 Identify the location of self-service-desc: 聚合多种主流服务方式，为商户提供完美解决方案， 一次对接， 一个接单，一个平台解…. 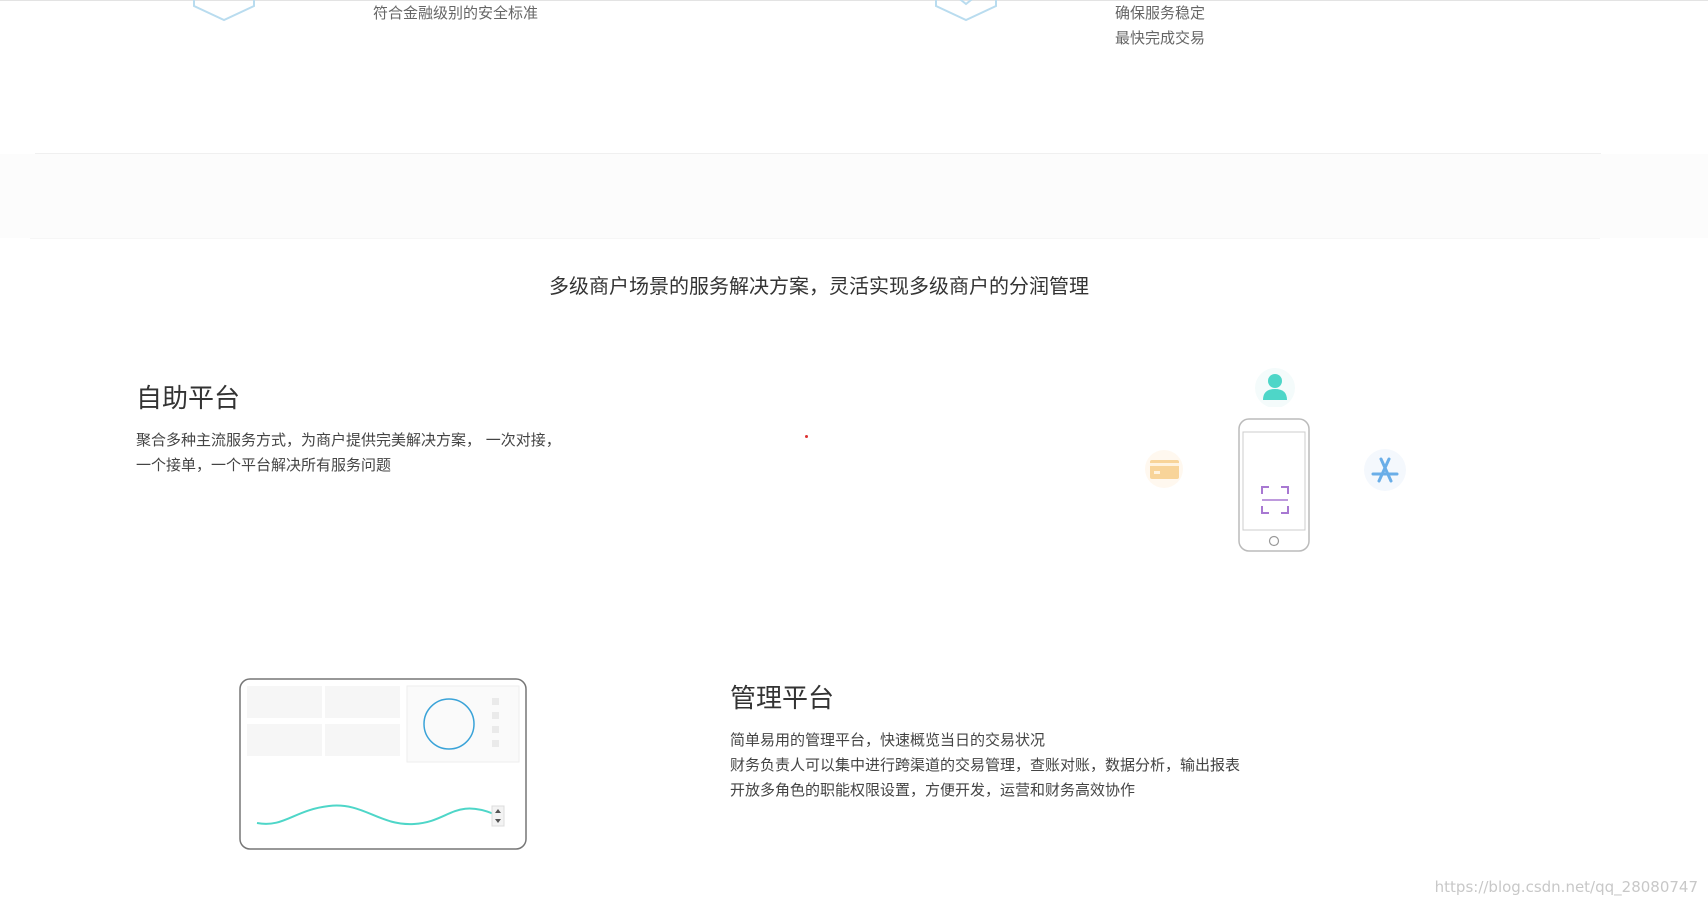
(348, 453).